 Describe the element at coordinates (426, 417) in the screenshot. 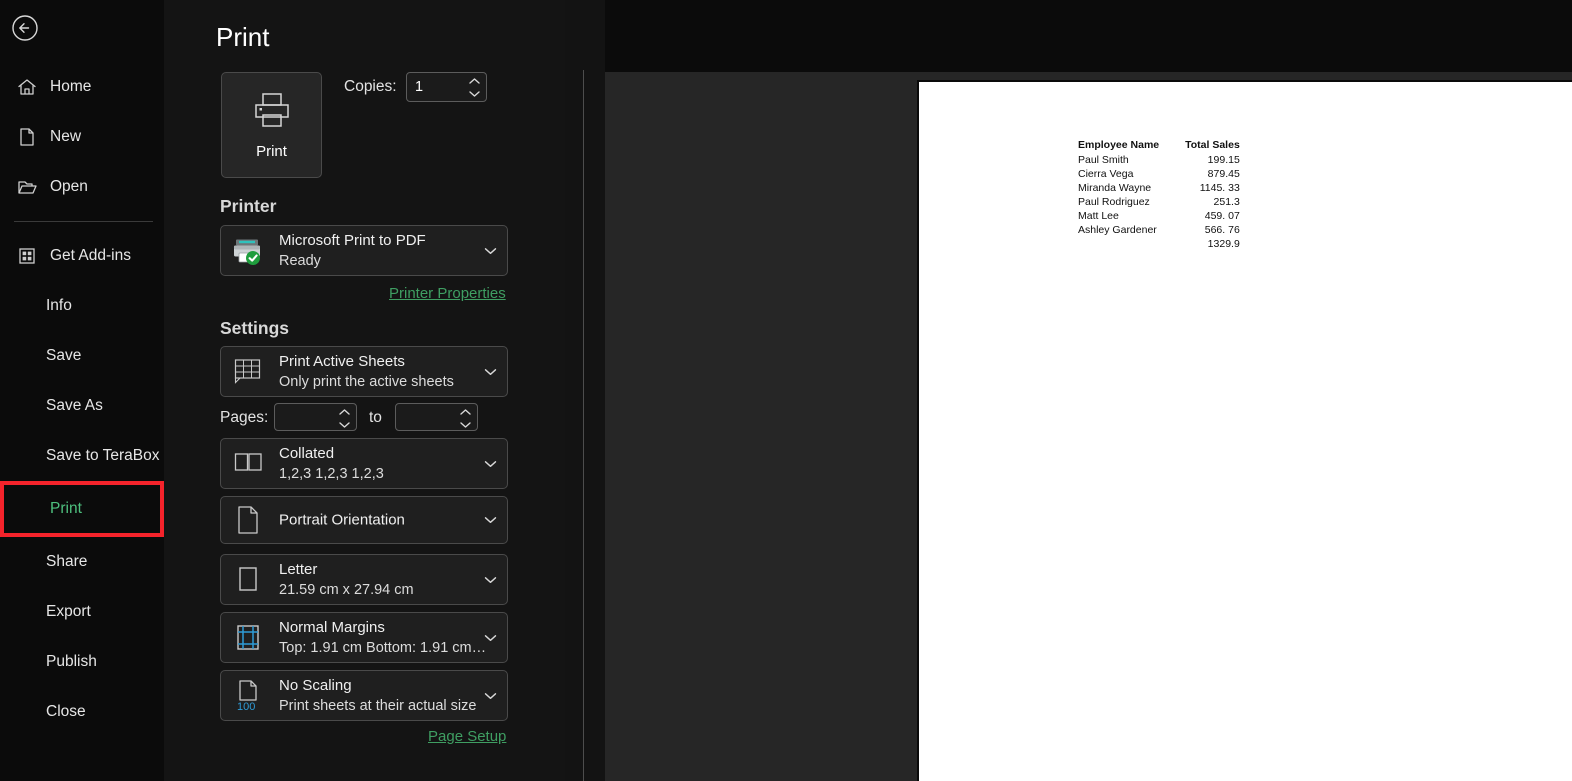

I see `pages-to-input` at that location.